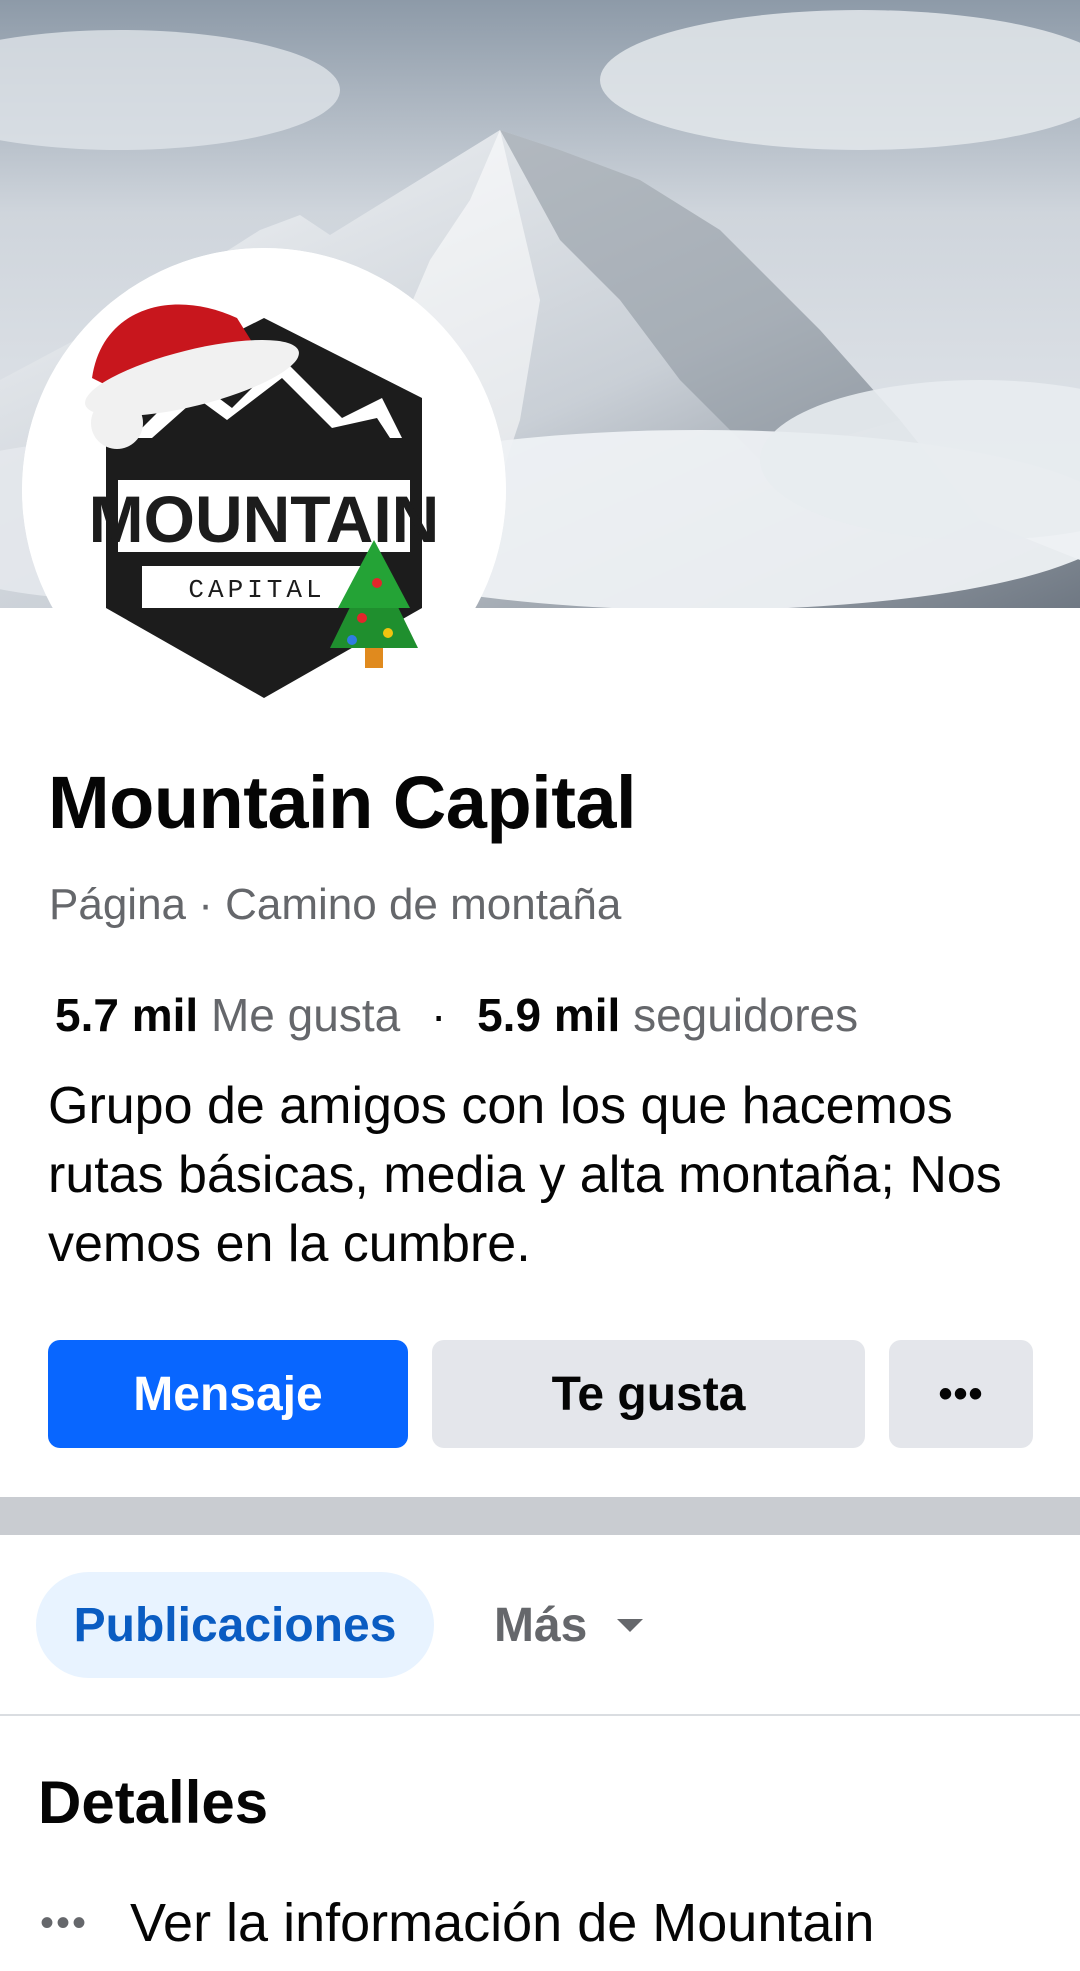 Image resolution: width=1080 pixels, height=1971 pixels. I want to click on like-button-label: Te gusta, so click(648, 1394).